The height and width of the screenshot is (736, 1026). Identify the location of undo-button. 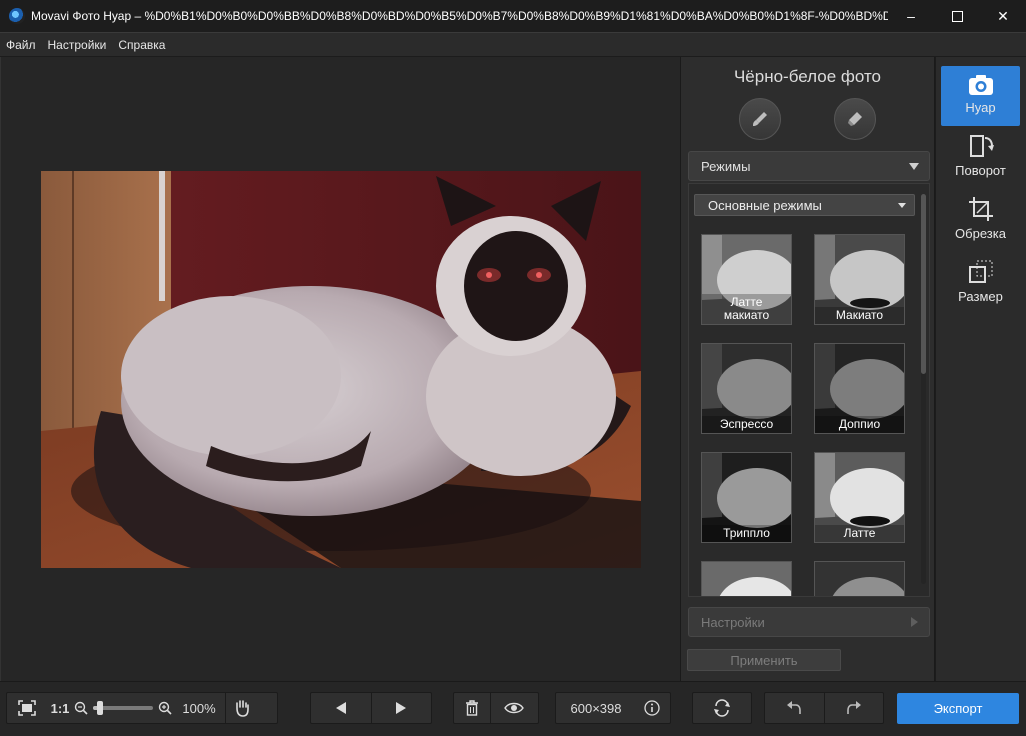
(794, 708).